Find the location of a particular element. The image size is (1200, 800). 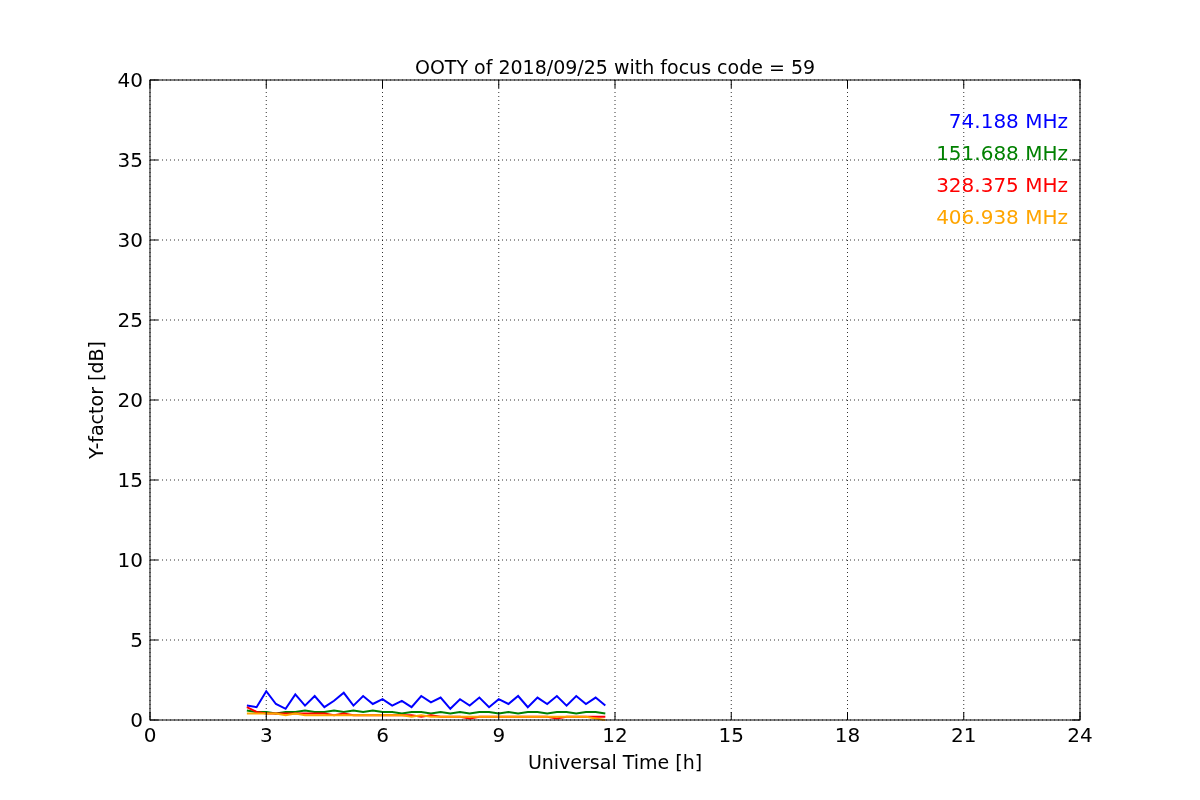

chart-title: OOTY of 2018/09/25 with focus code = 59 is located at coordinates (615, 67).